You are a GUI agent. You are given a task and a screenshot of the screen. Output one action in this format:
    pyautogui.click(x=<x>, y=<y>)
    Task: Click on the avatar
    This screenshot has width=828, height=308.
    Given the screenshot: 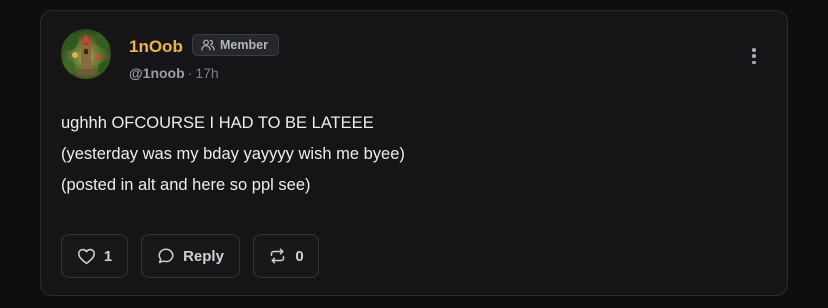 What is the action you would take?
    pyautogui.click(x=86, y=54)
    